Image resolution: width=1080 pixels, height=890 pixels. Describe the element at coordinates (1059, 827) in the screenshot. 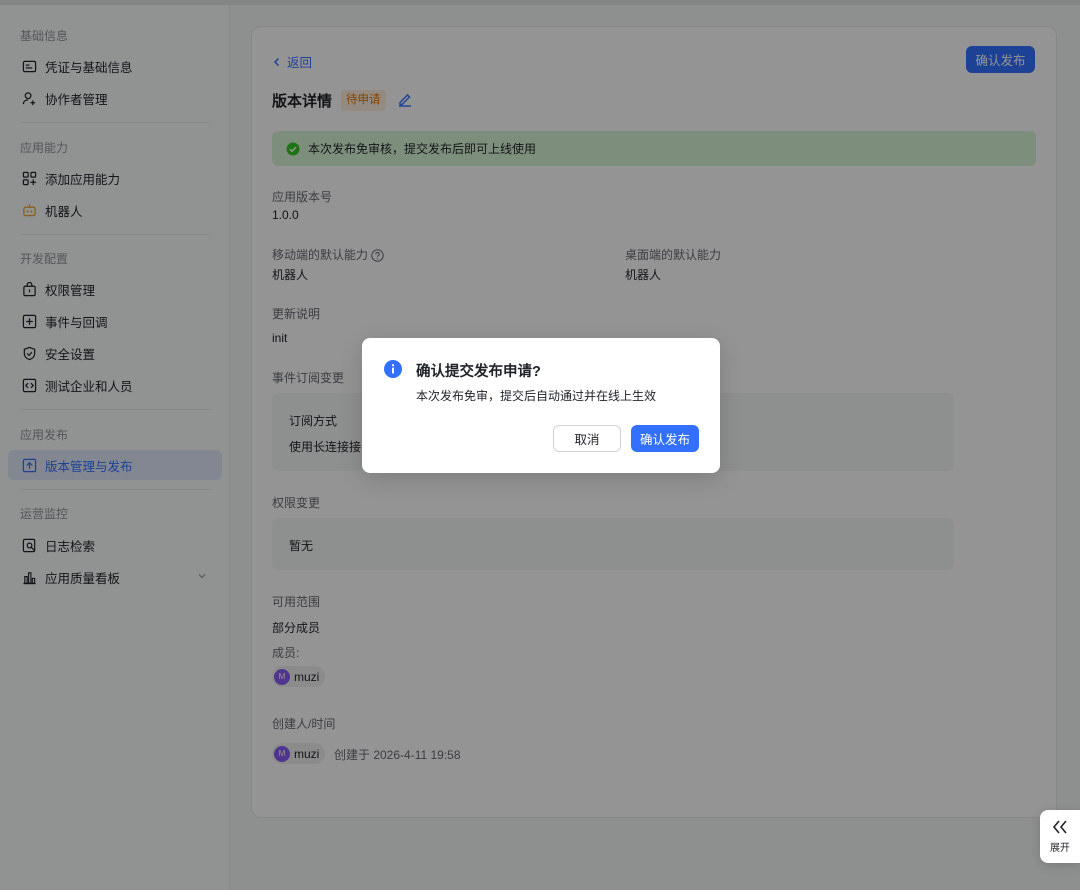

I see `double-chevron-left-icon` at that location.